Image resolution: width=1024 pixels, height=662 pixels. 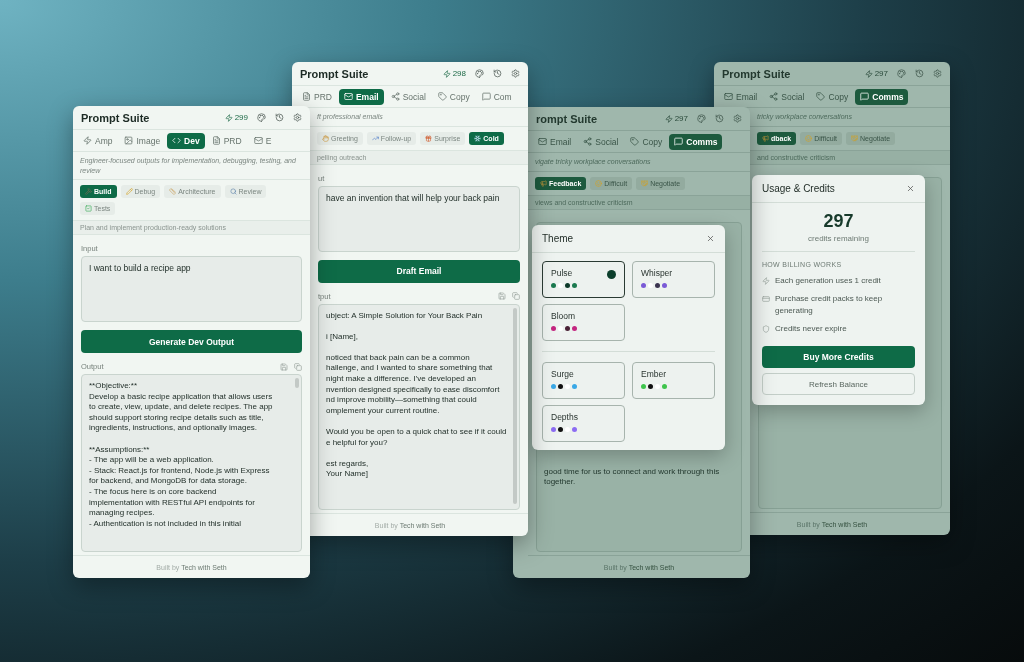 What do you see at coordinates (583, 322) in the screenshot?
I see `theme-option: Bloom` at bounding box center [583, 322].